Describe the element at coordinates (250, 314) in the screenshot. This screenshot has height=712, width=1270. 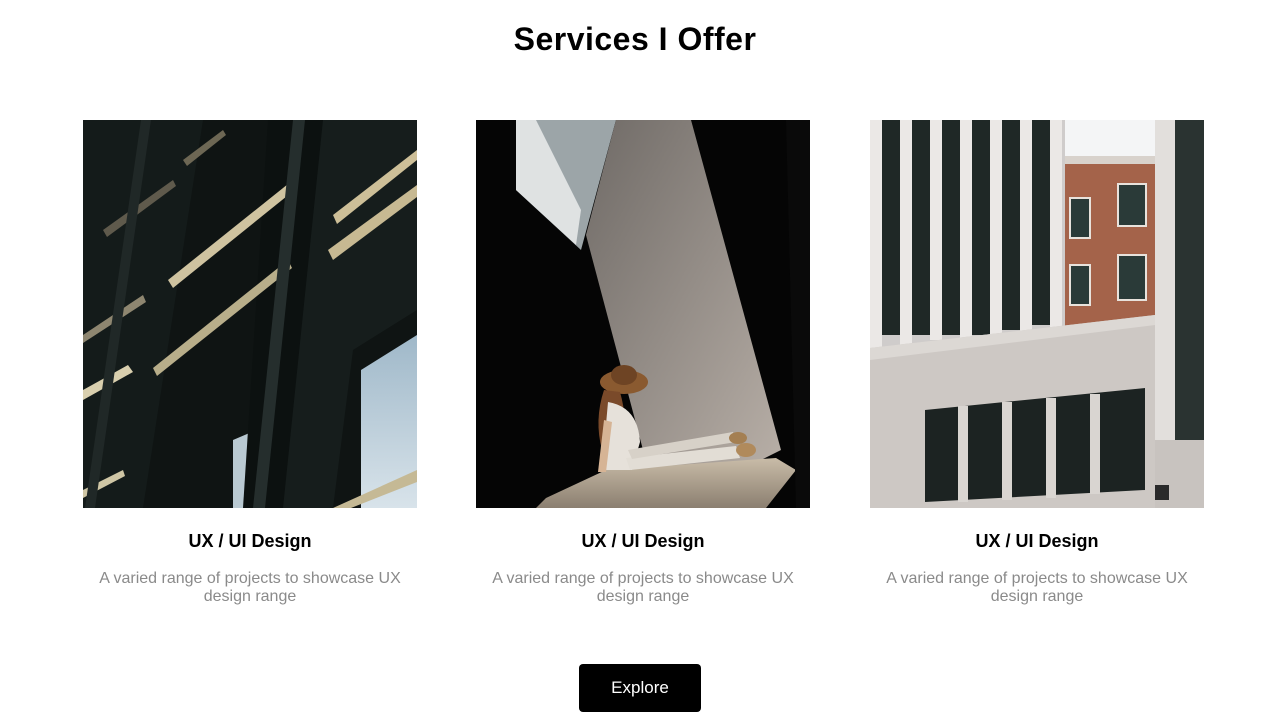
I see `abstract-dark-architecture-image` at that location.